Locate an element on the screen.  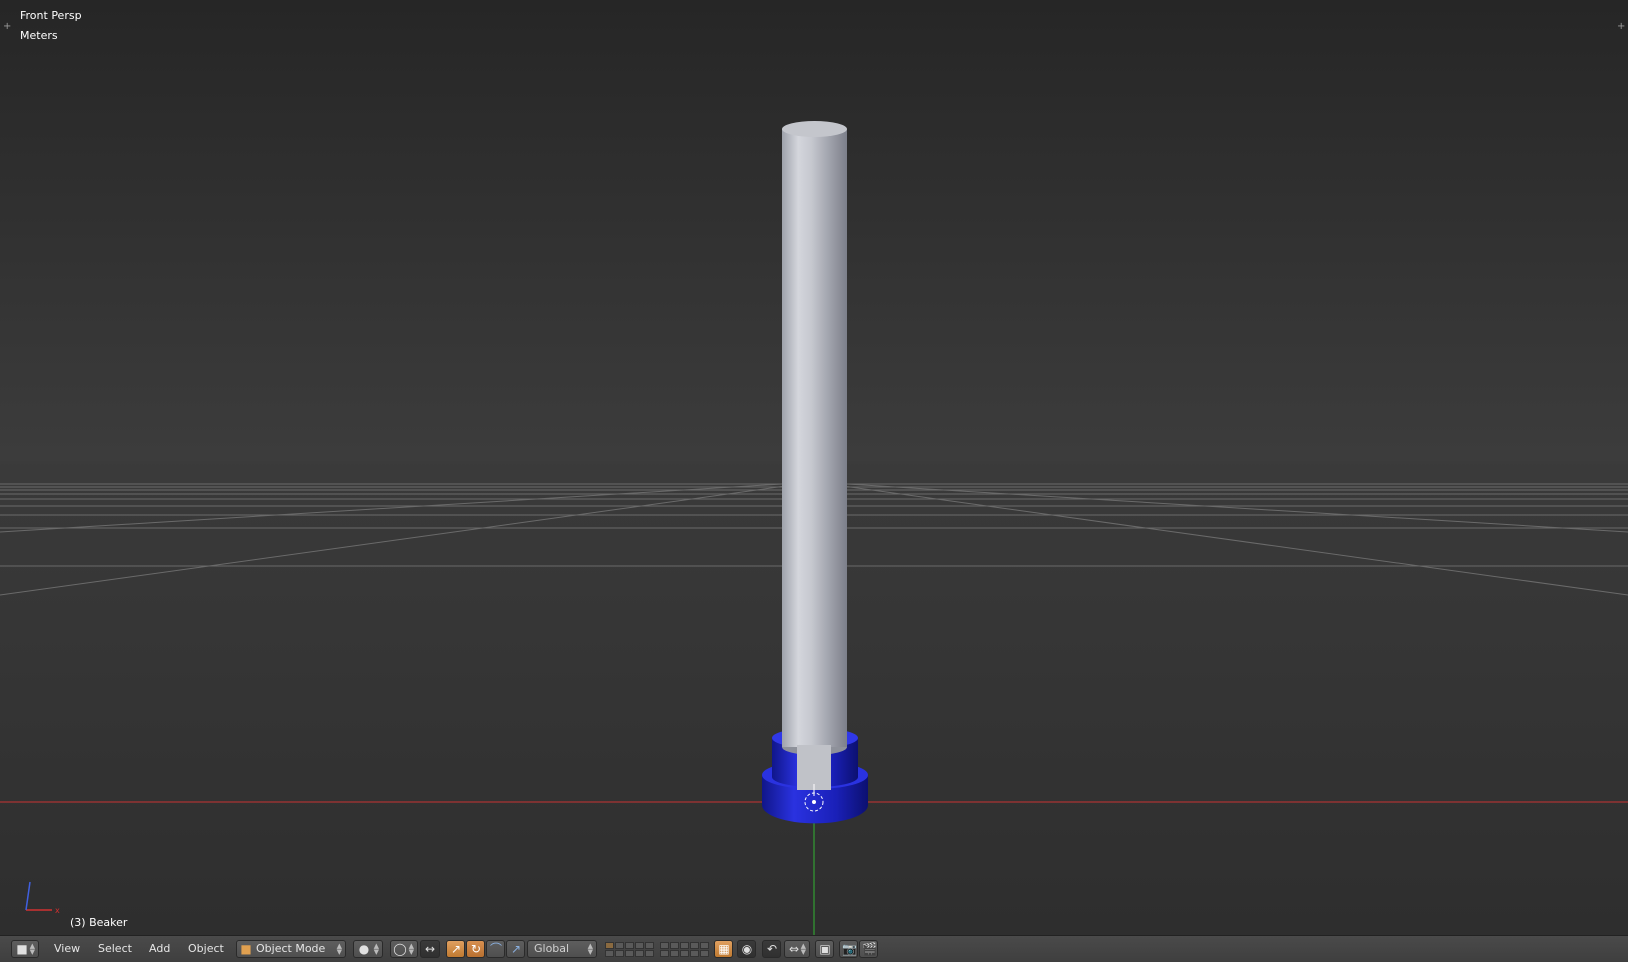
snap-element-icon: ⇔ is located at coordinates (794, 949).